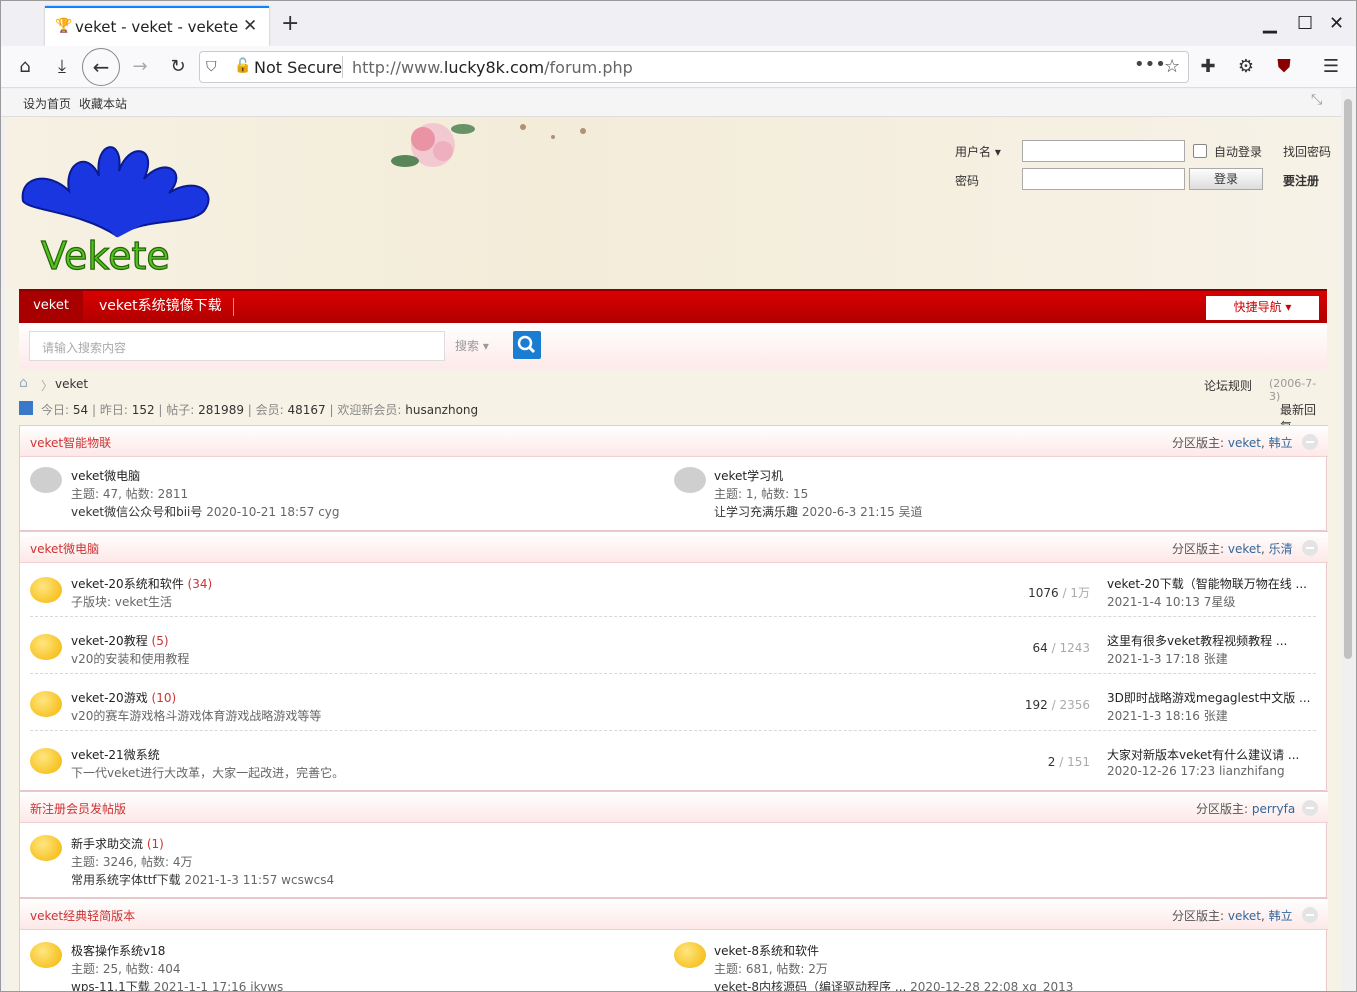 This screenshot has width=1357, height=992. What do you see at coordinates (136, 512) in the screenshot?
I see `last-post-link: veket微信公众号和bii号` at bounding box center [136, 512].